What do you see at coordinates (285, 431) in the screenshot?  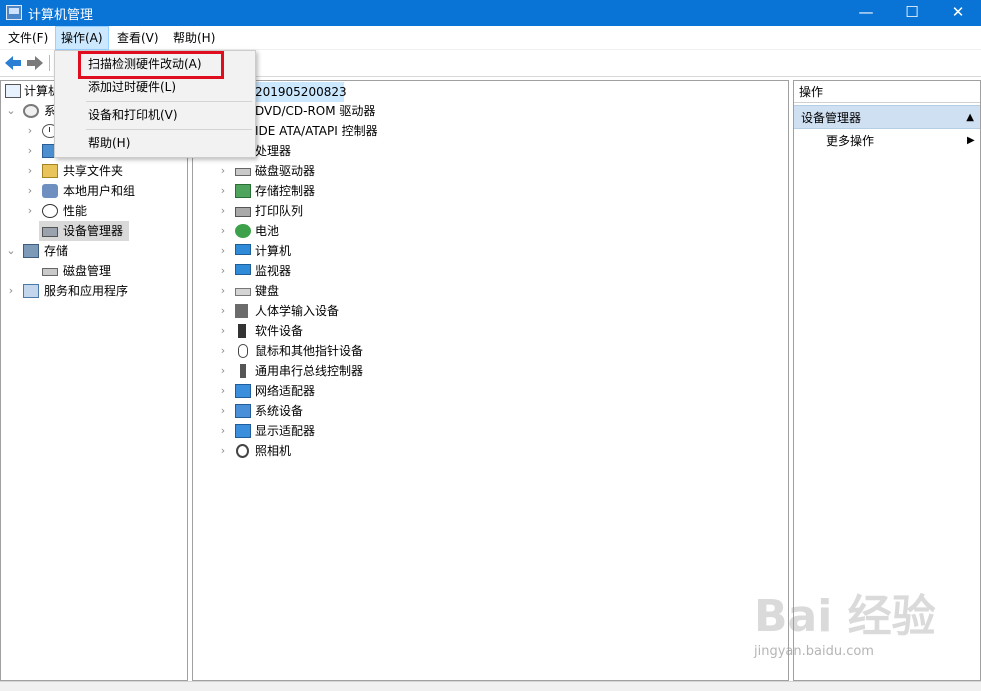 I see `device-category-label: 显示适配器` at bounding box center [285, 431].